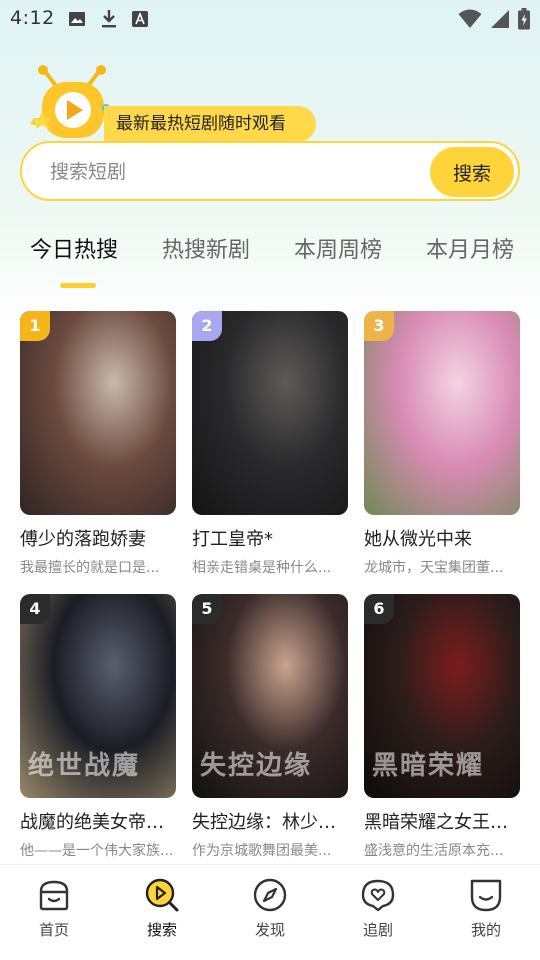  What do you see at coordinates (35, 326) in the screenshot?
I see `rank-badge: 1` at bounding box center [35, 326].